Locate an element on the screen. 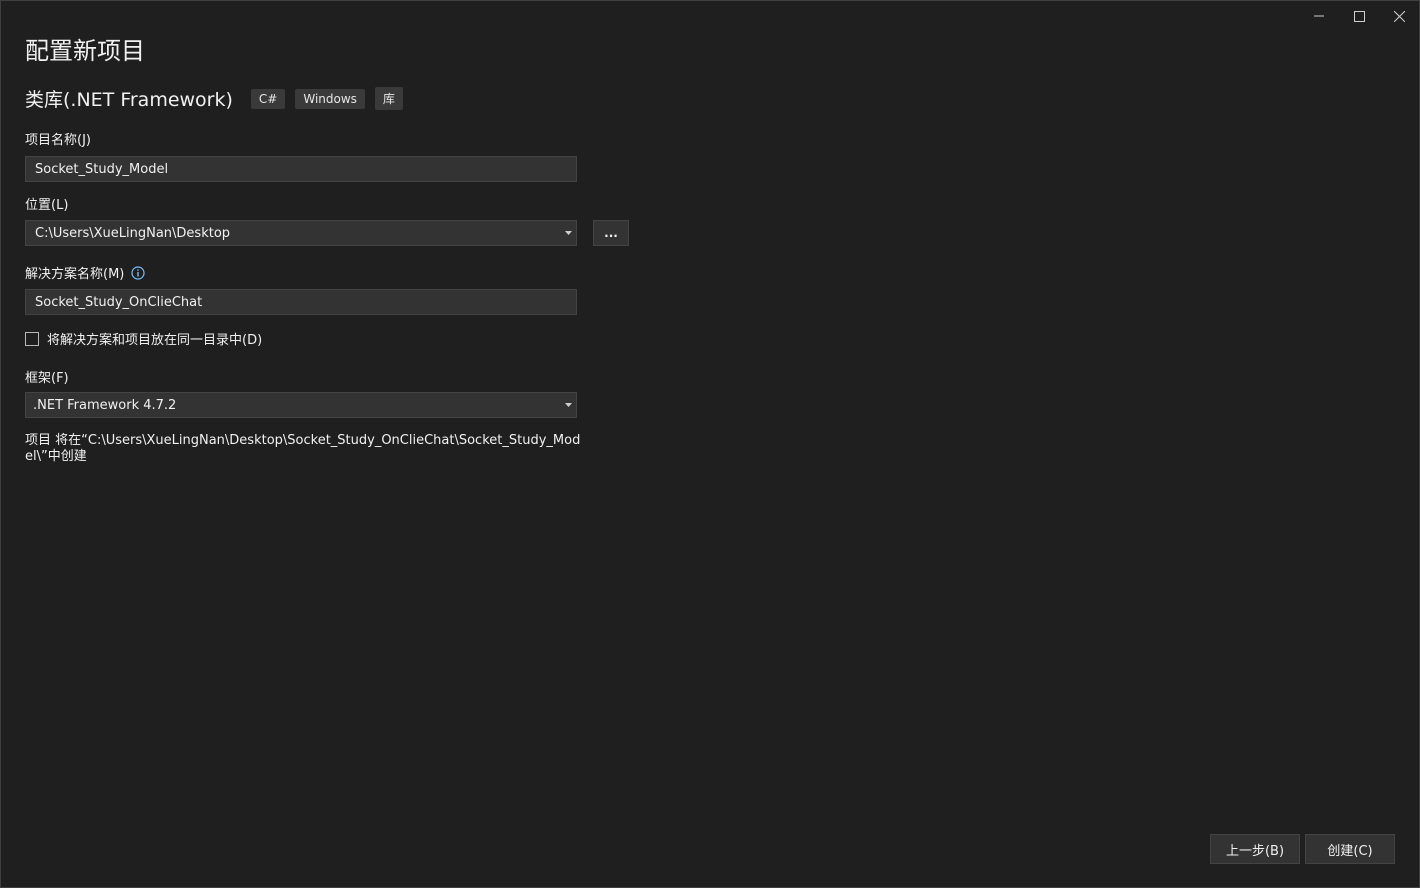  tag-platform: Windows is located at coordinates (330, 98).